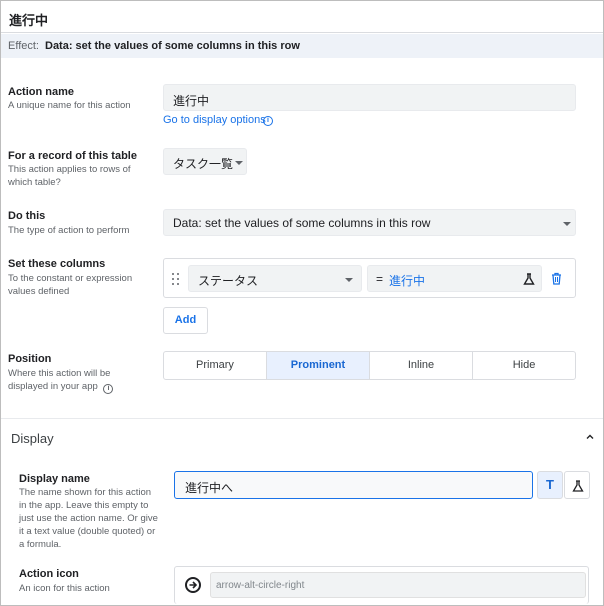 Image resolution: width=604 pixels, height=606 pixels. I want to click on action-icon-hint: An icon for this action, so click(64, 588).